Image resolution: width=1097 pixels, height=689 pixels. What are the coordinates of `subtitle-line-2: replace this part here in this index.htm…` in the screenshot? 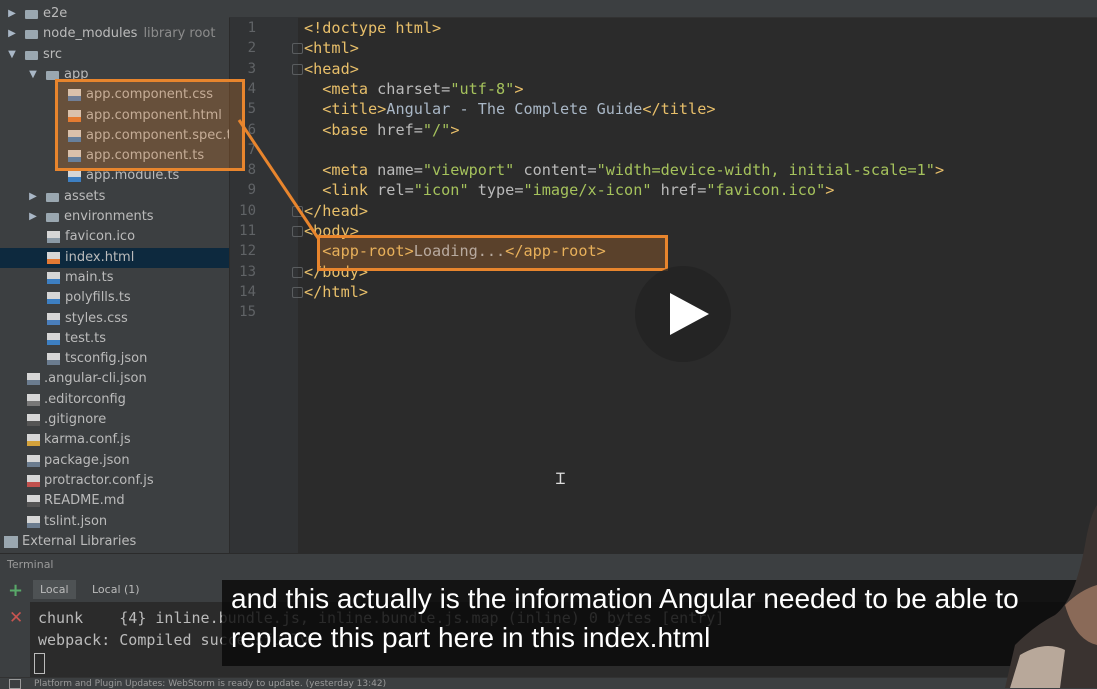 It's located at (471, 637).